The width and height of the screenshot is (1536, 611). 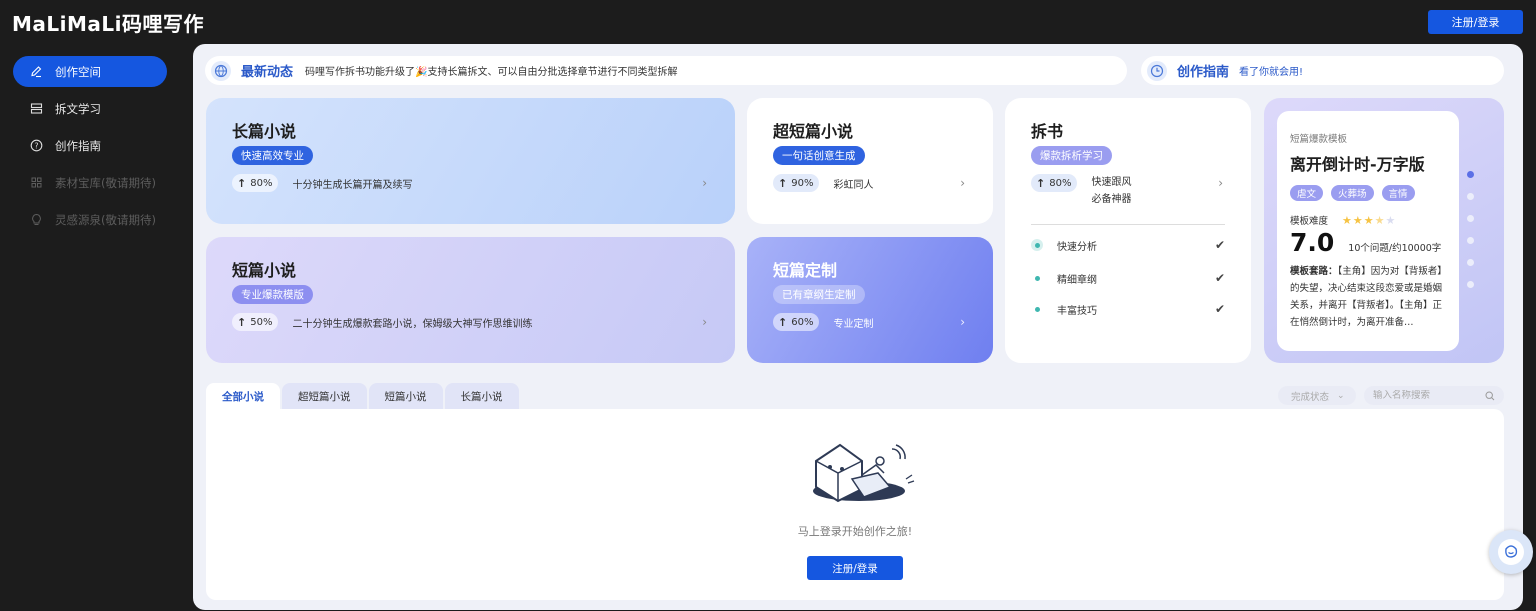 I want to click on card-long-novel: 长篇小说 快速高效专业 ↑ 80% 十分钟生成长篇开篇及续写 ›, so click(x=470, y=161).